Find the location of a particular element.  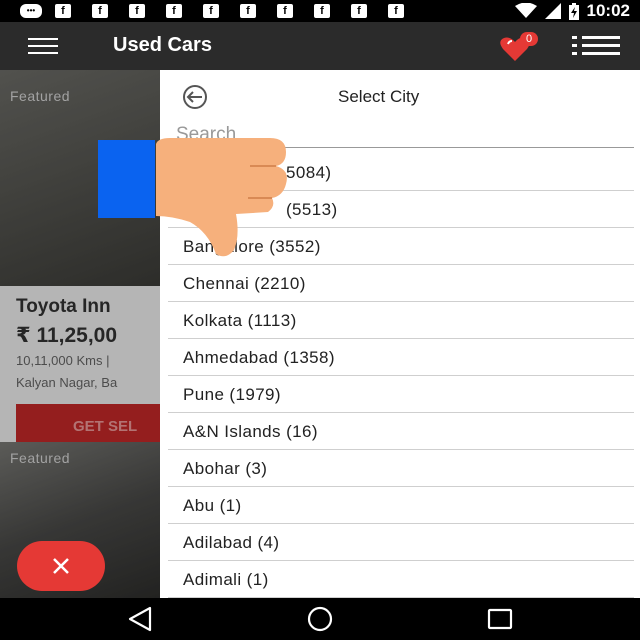

cell-signal-icon is located at coordinates (552, 11).